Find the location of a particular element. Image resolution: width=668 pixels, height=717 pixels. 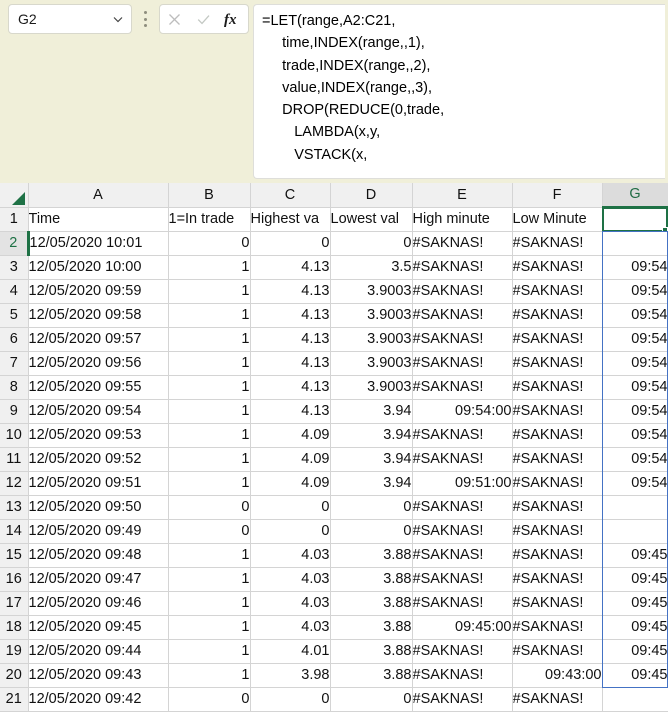

cell-G14 is located at coordinates (635, 531).